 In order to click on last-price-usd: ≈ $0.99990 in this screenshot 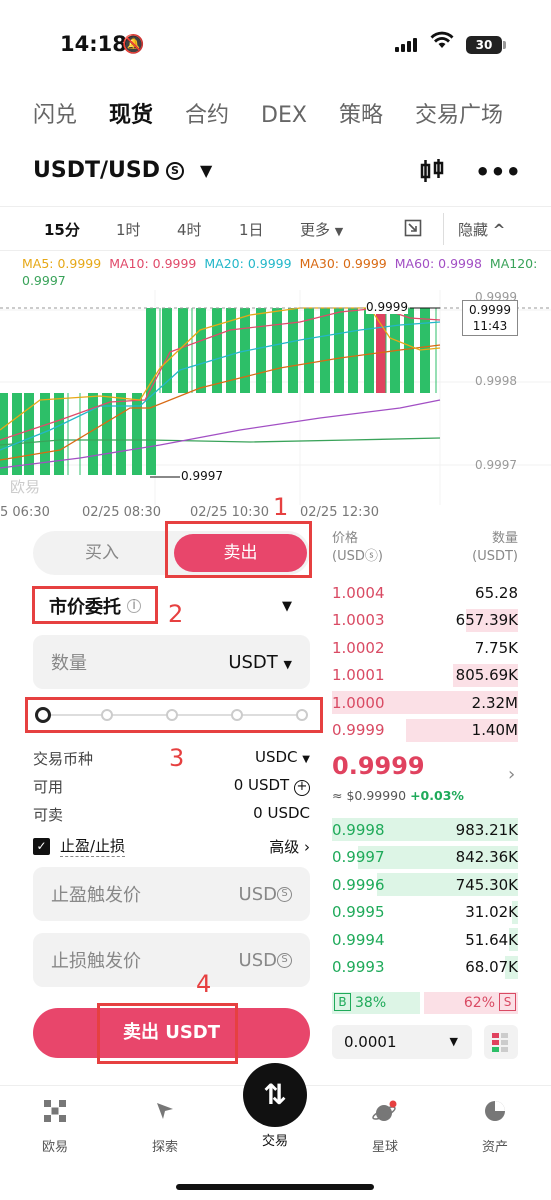, I will do `click(369, 795)`.